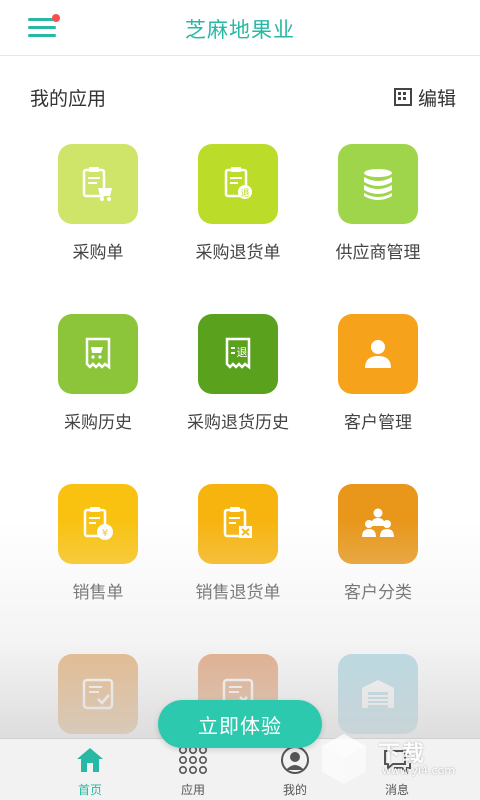  I want to click on clipboard-cart-icon, so click(98, 184).